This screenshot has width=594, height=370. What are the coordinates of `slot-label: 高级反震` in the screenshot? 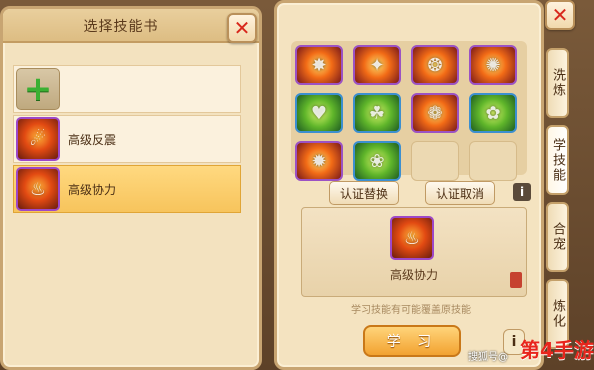 It's located at (92, 139).